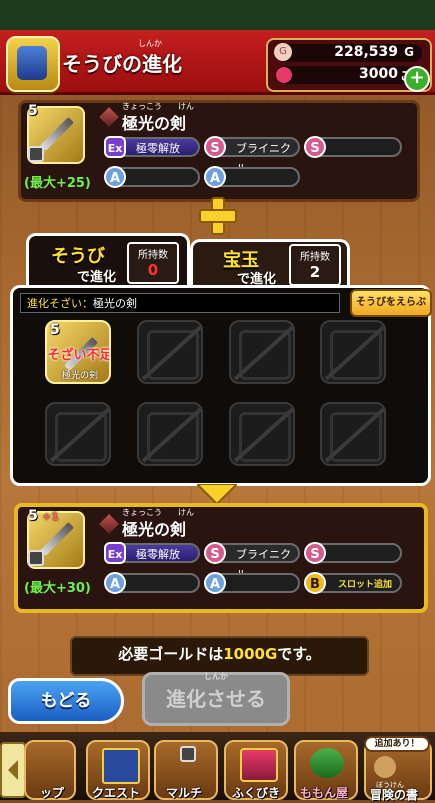 This screenshot has height=803, width=435. Describe the element at coordinates (398, 769) in the screenshot. I see `nav-adventure-book-button: 追加あり！ ぼうけん 冒険の書` at that location.